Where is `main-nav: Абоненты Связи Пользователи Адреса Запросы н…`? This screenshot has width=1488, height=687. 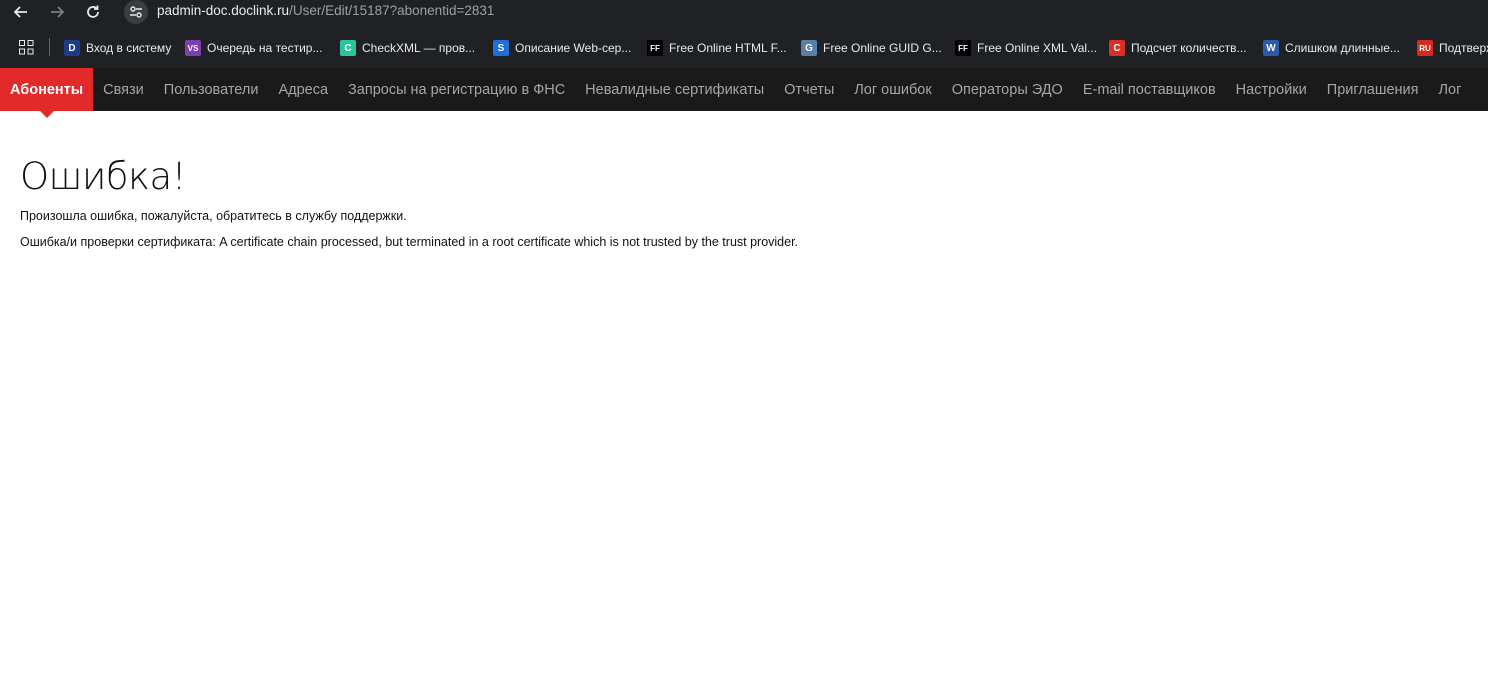
main-nav: Абоненты Связи Пользователи Адреса Запросы н… is located at coordinates (744, 93).